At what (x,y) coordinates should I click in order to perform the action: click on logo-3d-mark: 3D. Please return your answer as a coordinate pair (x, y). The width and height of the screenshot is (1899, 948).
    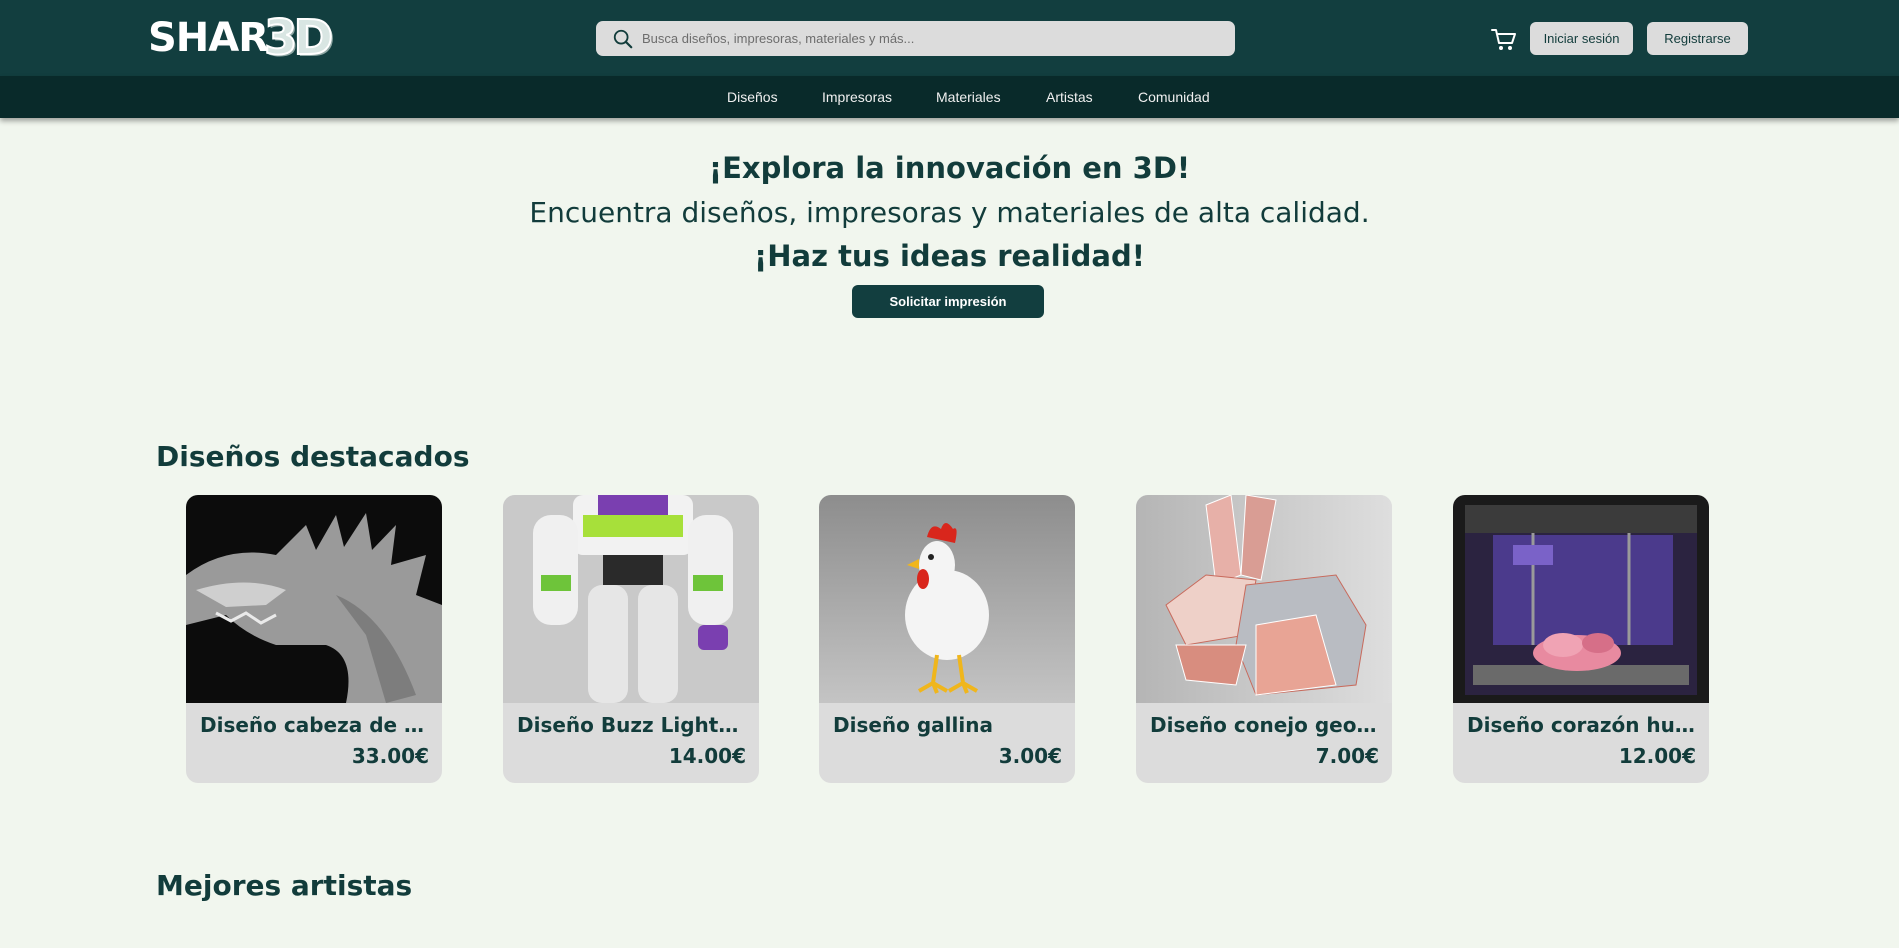
    Looking at the image, I should click on (298, 38).